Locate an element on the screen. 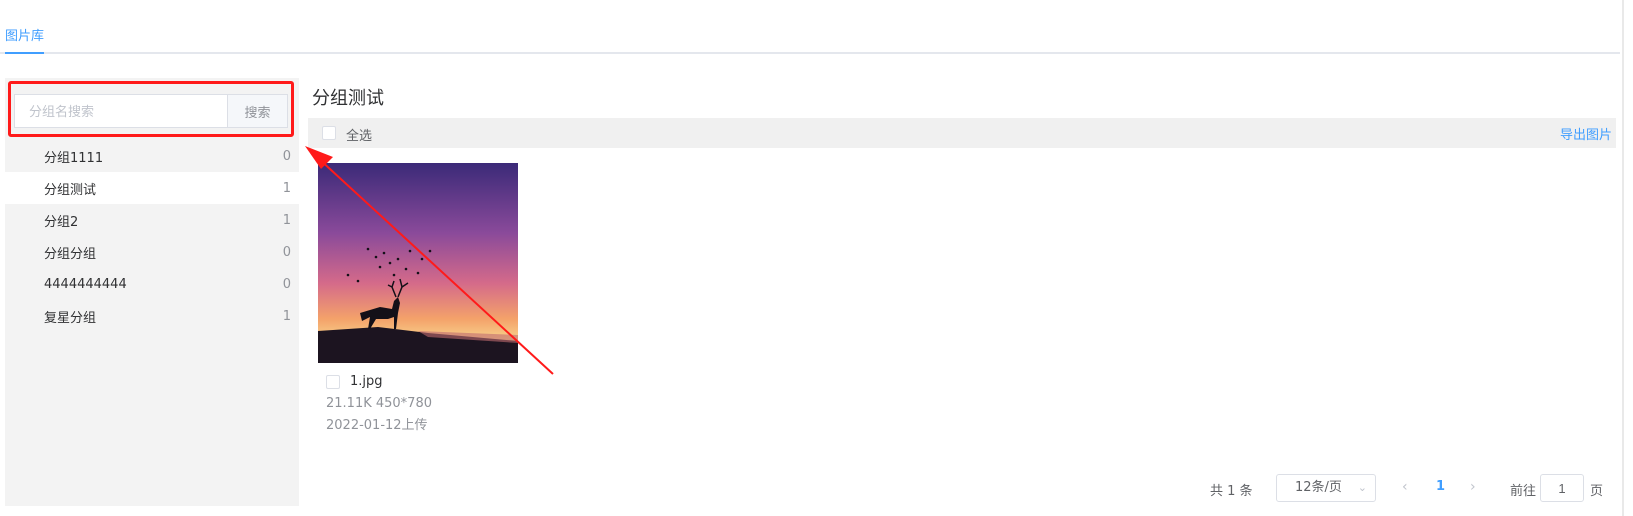 This screenshot has width=1633, height=516. goto-page-input is located at coordinates (1562, 488).